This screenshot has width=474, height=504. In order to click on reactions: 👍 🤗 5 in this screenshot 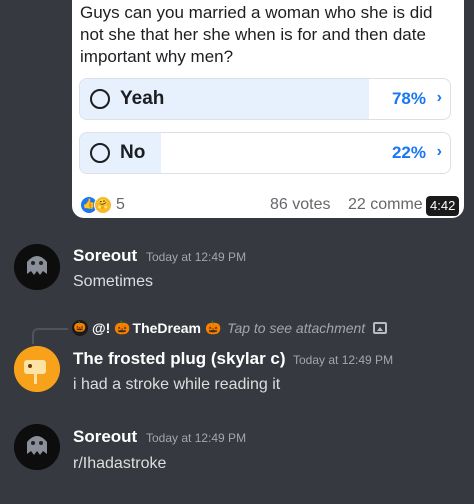, I will do `click(102, 205)`.